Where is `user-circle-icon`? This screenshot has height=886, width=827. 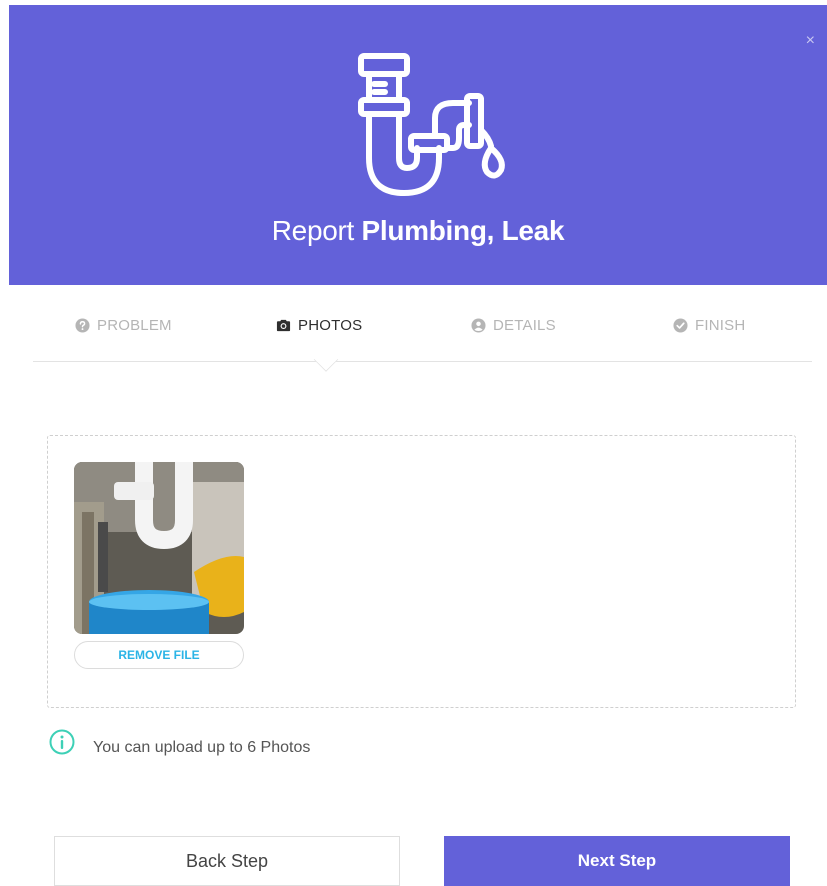
user-circle-icon is located at coordinates (478, 325).